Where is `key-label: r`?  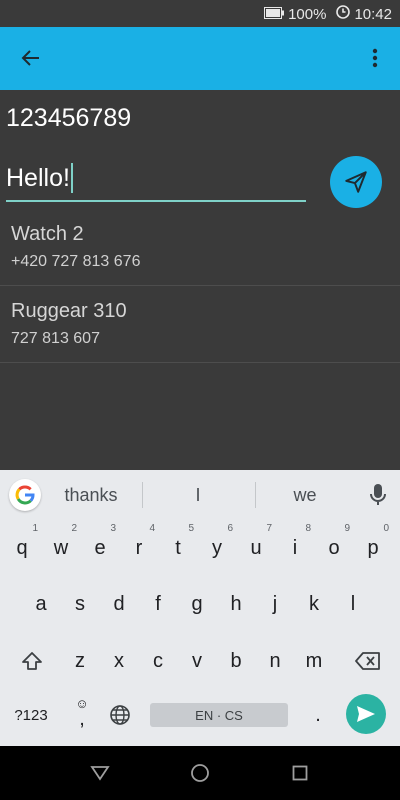
key-label: r is located at coordinates (139, 547).